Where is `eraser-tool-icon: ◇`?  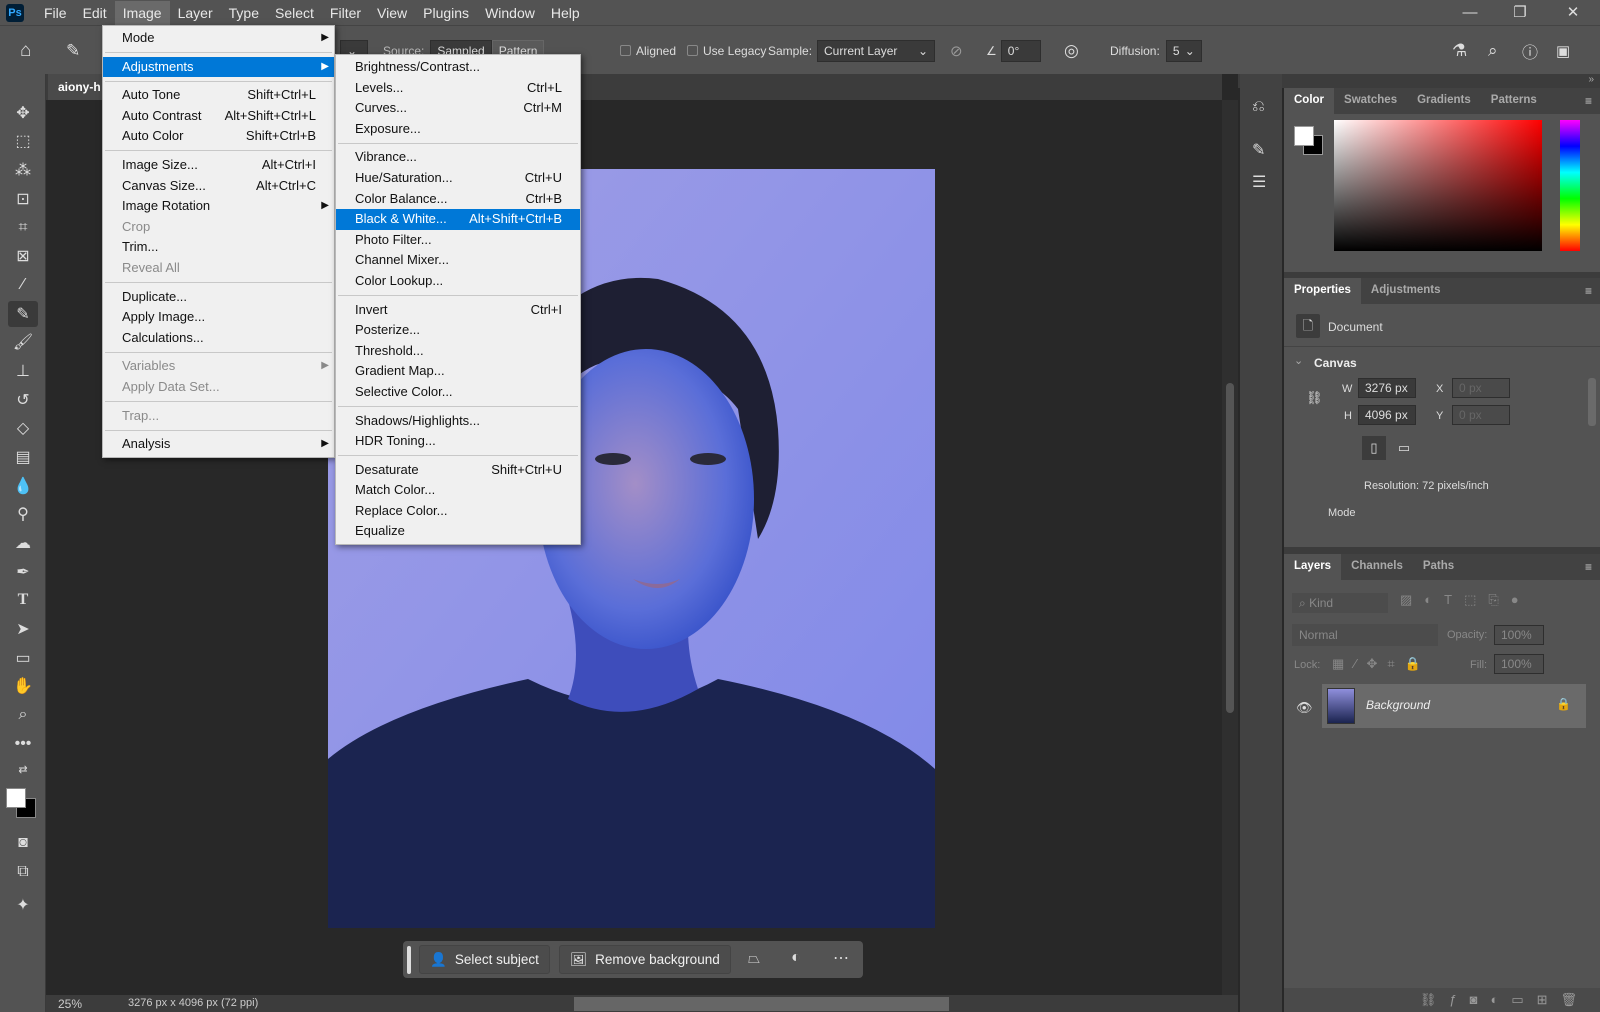 eraser-tool-icon: ◇ is located at coordinates (23, 428).